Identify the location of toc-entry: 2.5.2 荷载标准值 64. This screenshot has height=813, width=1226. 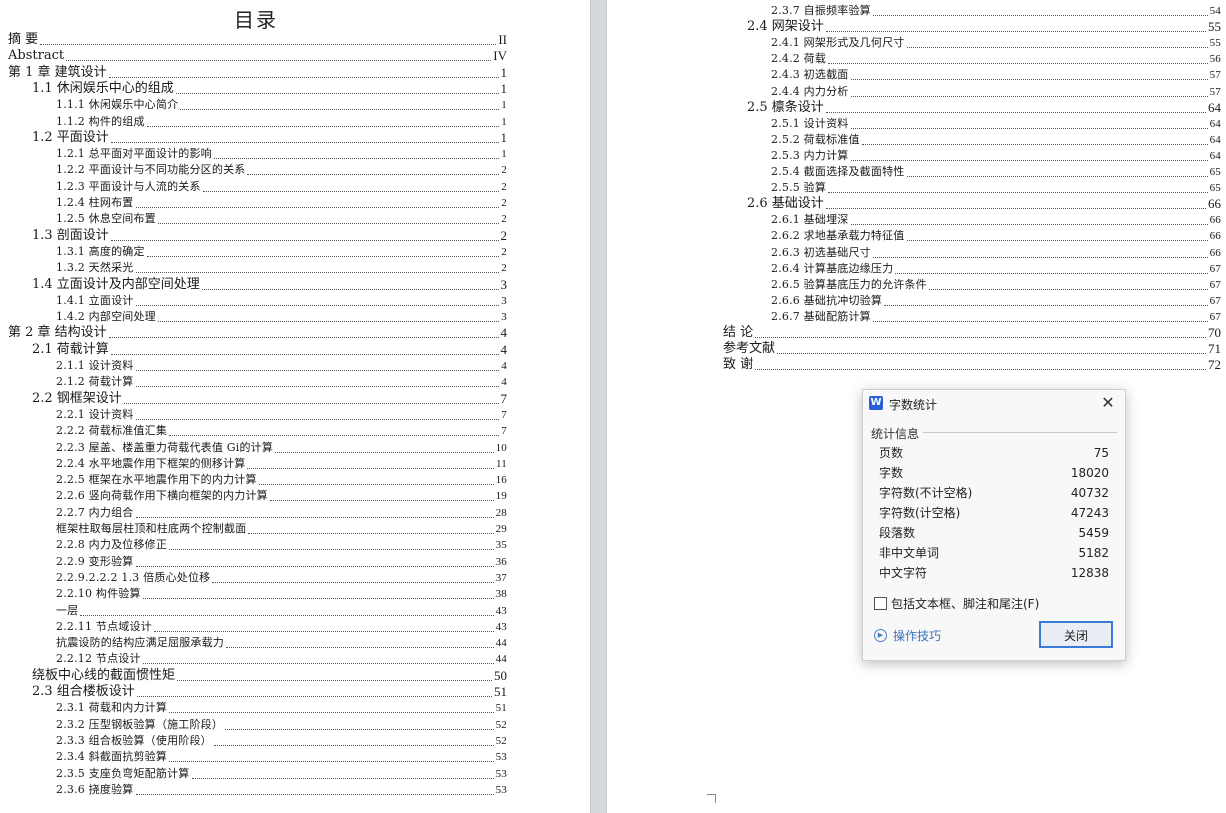
(996, 140).